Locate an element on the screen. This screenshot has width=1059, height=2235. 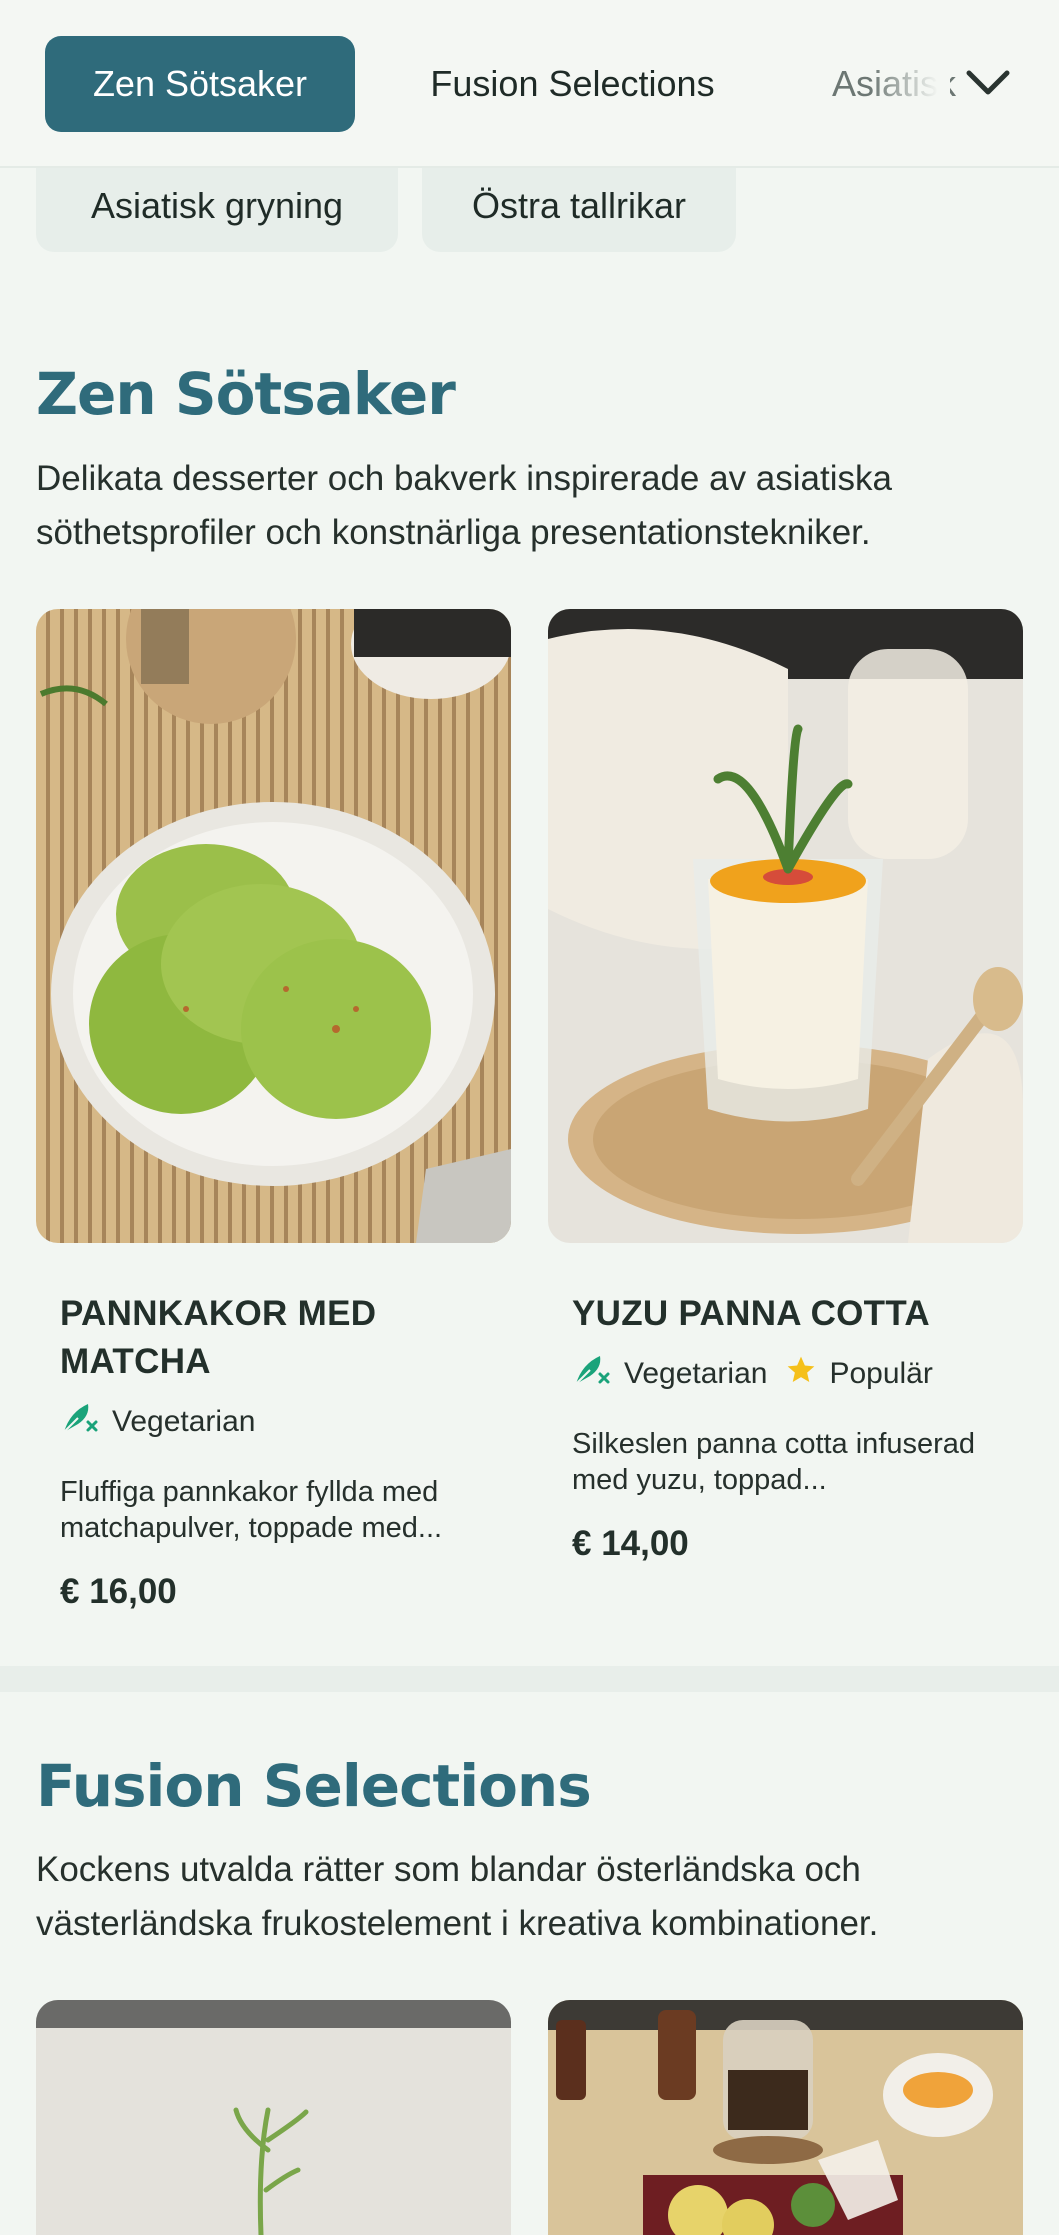
pancakes-photo is located at coordinates (273, 926).